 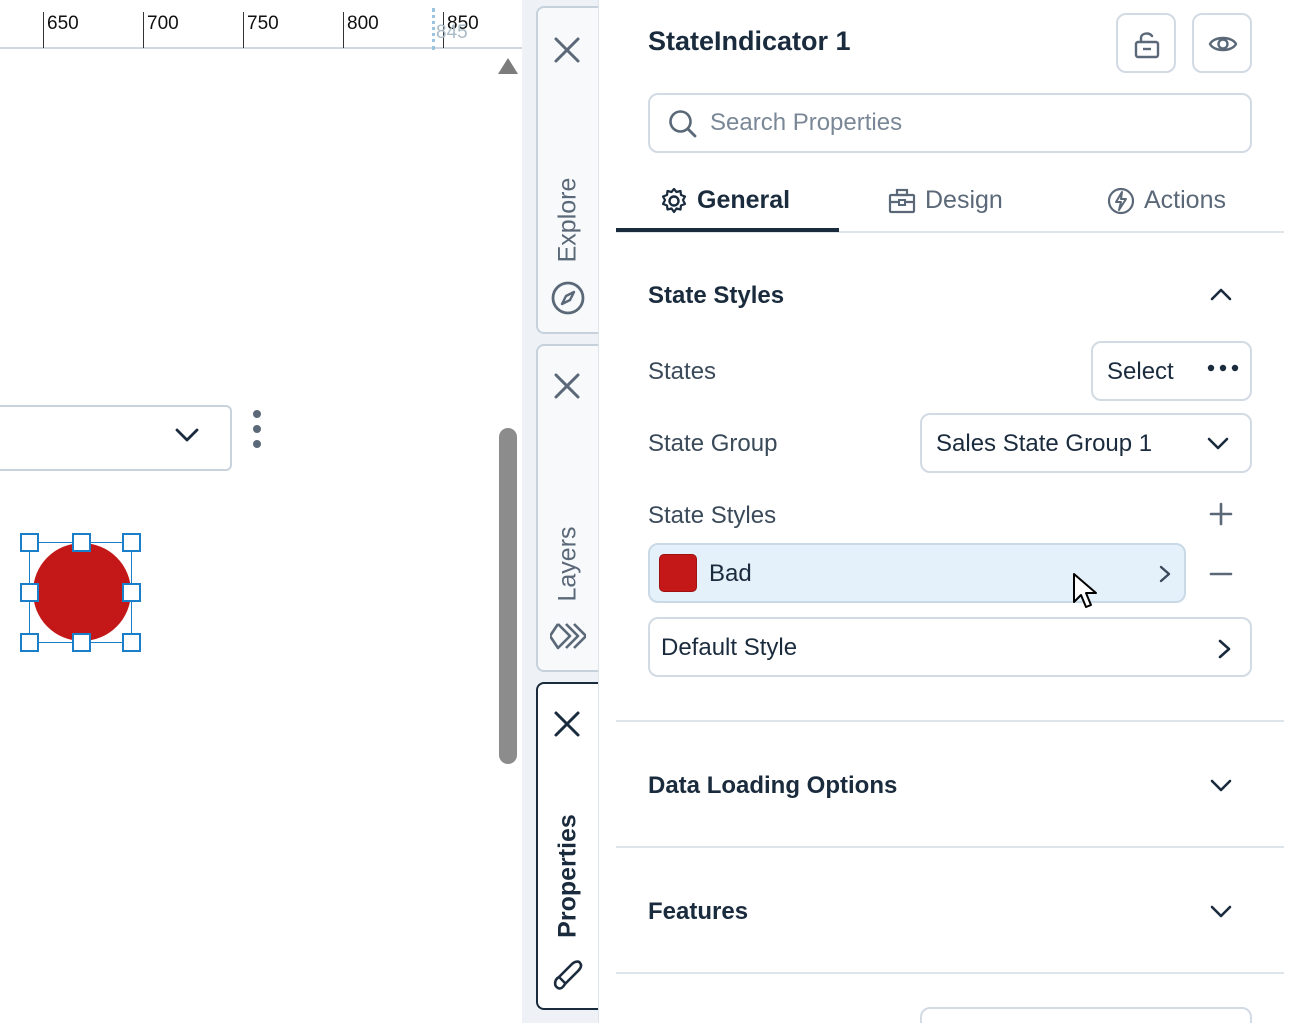 I want to click on more-vertical-icon, so click(x=257, y=429).